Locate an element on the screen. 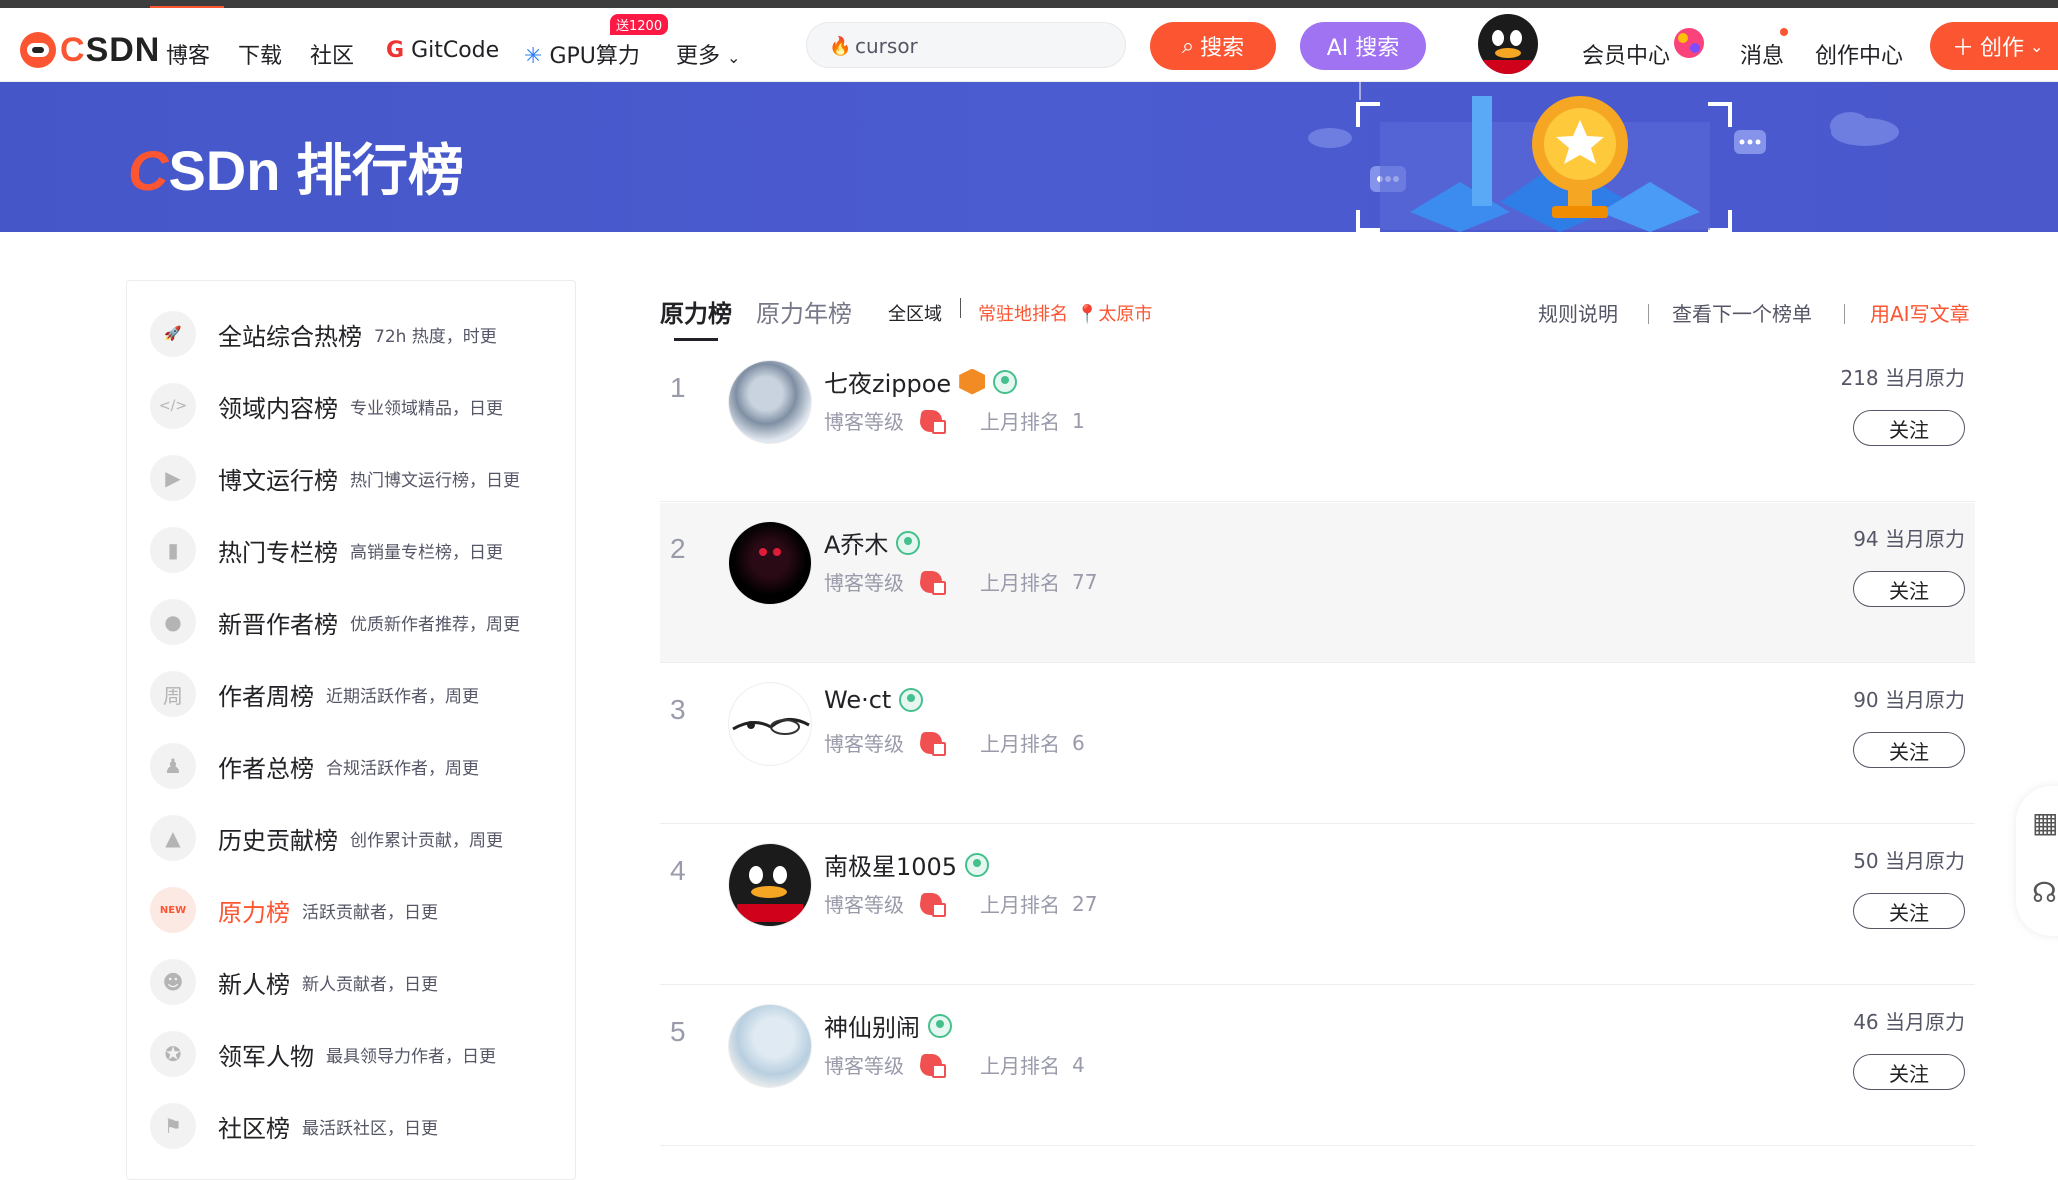 This screenshot has height=1180, width=2058. sidebar-item: ♟ 作者总榜 合规活跃作者，周更 is located at coordinates (314, 766).